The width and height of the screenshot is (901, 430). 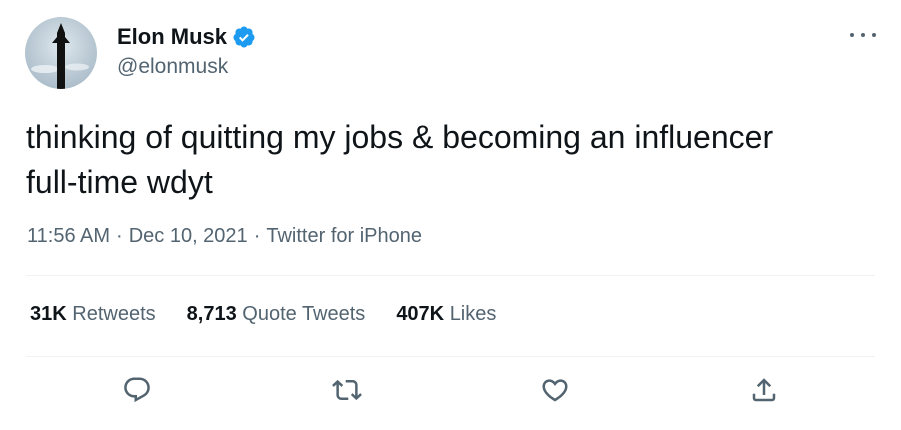 I want to click on tweet-date: Dec 10, 2021, so click(x=188, y=236).